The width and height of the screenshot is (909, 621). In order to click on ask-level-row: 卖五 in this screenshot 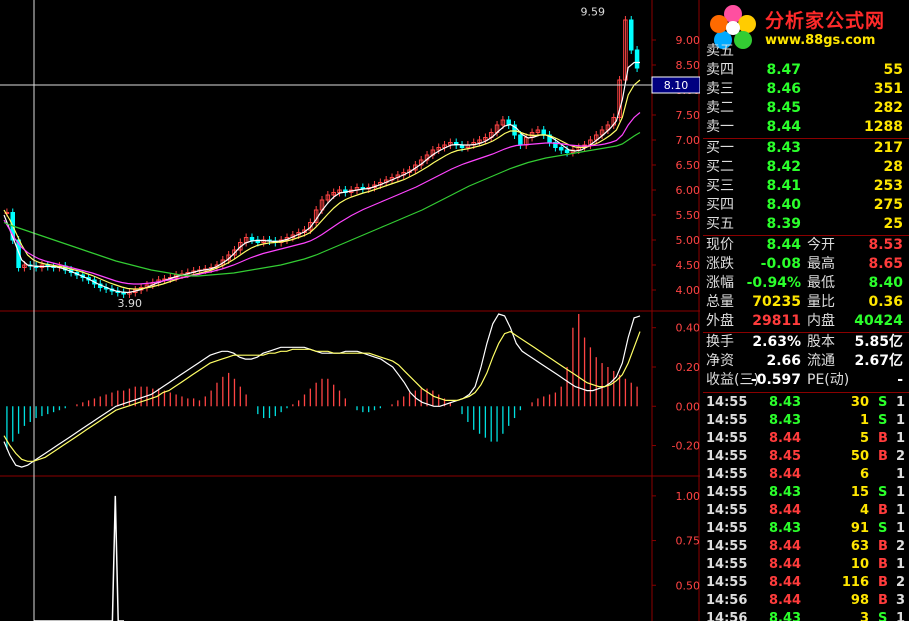, I will do `click(806, 51)`.